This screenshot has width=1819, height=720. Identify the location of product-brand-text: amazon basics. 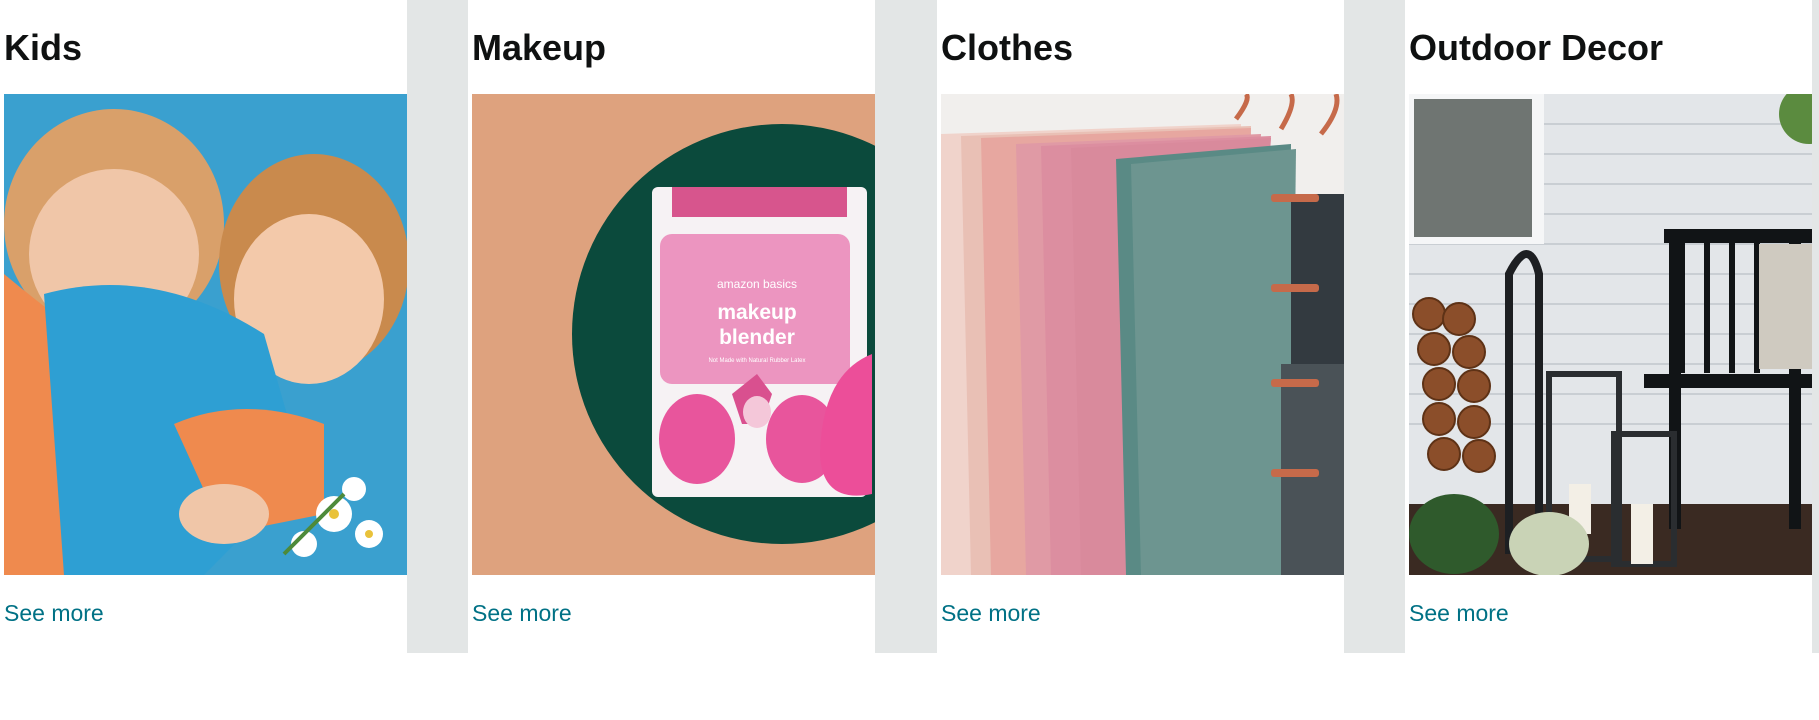
(757, 284).